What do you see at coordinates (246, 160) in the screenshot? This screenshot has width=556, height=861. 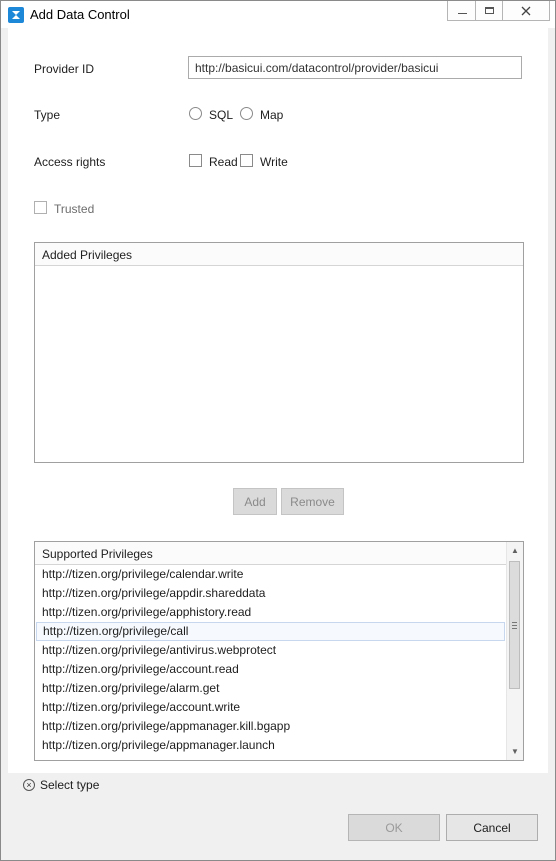 I see `write-checkbox` at bounding box center [246, 160].